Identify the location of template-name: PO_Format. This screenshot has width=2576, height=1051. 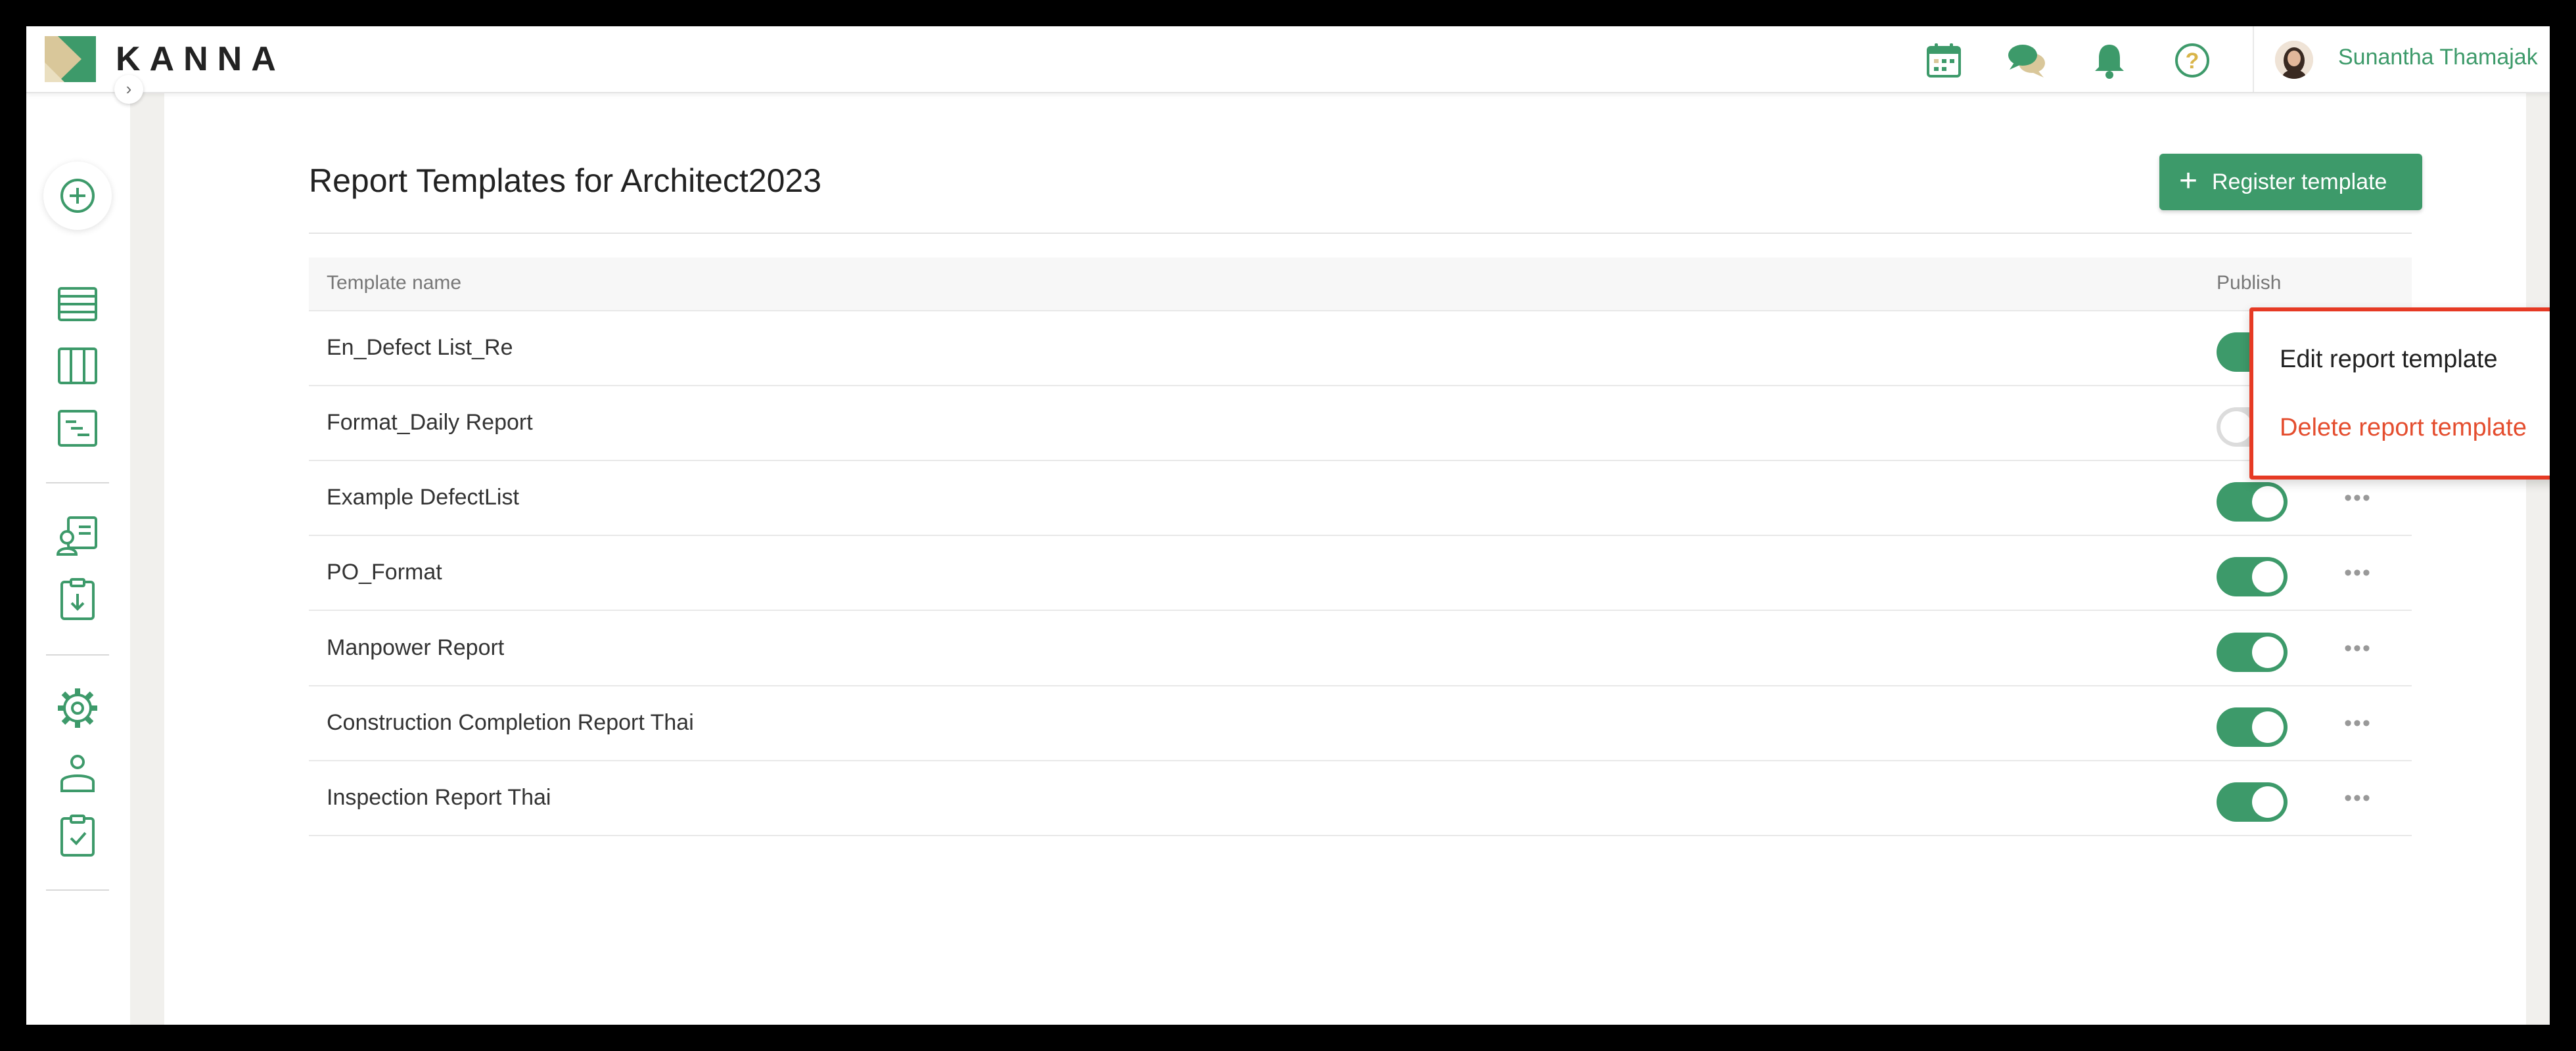
(385, 572).